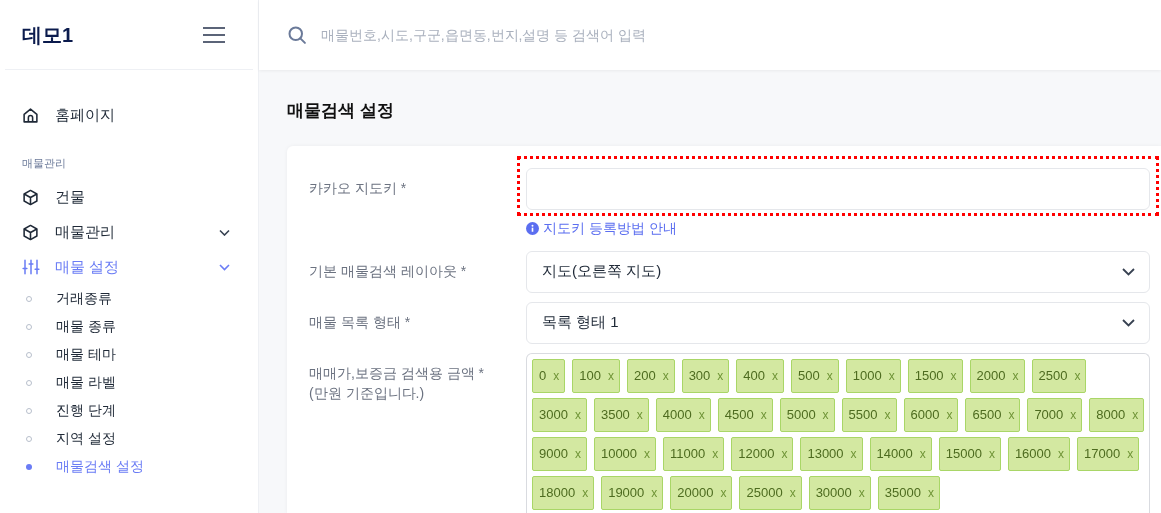 The image size is (1161, 513). I want to click on tag: 20000 x, so click(701, 492).